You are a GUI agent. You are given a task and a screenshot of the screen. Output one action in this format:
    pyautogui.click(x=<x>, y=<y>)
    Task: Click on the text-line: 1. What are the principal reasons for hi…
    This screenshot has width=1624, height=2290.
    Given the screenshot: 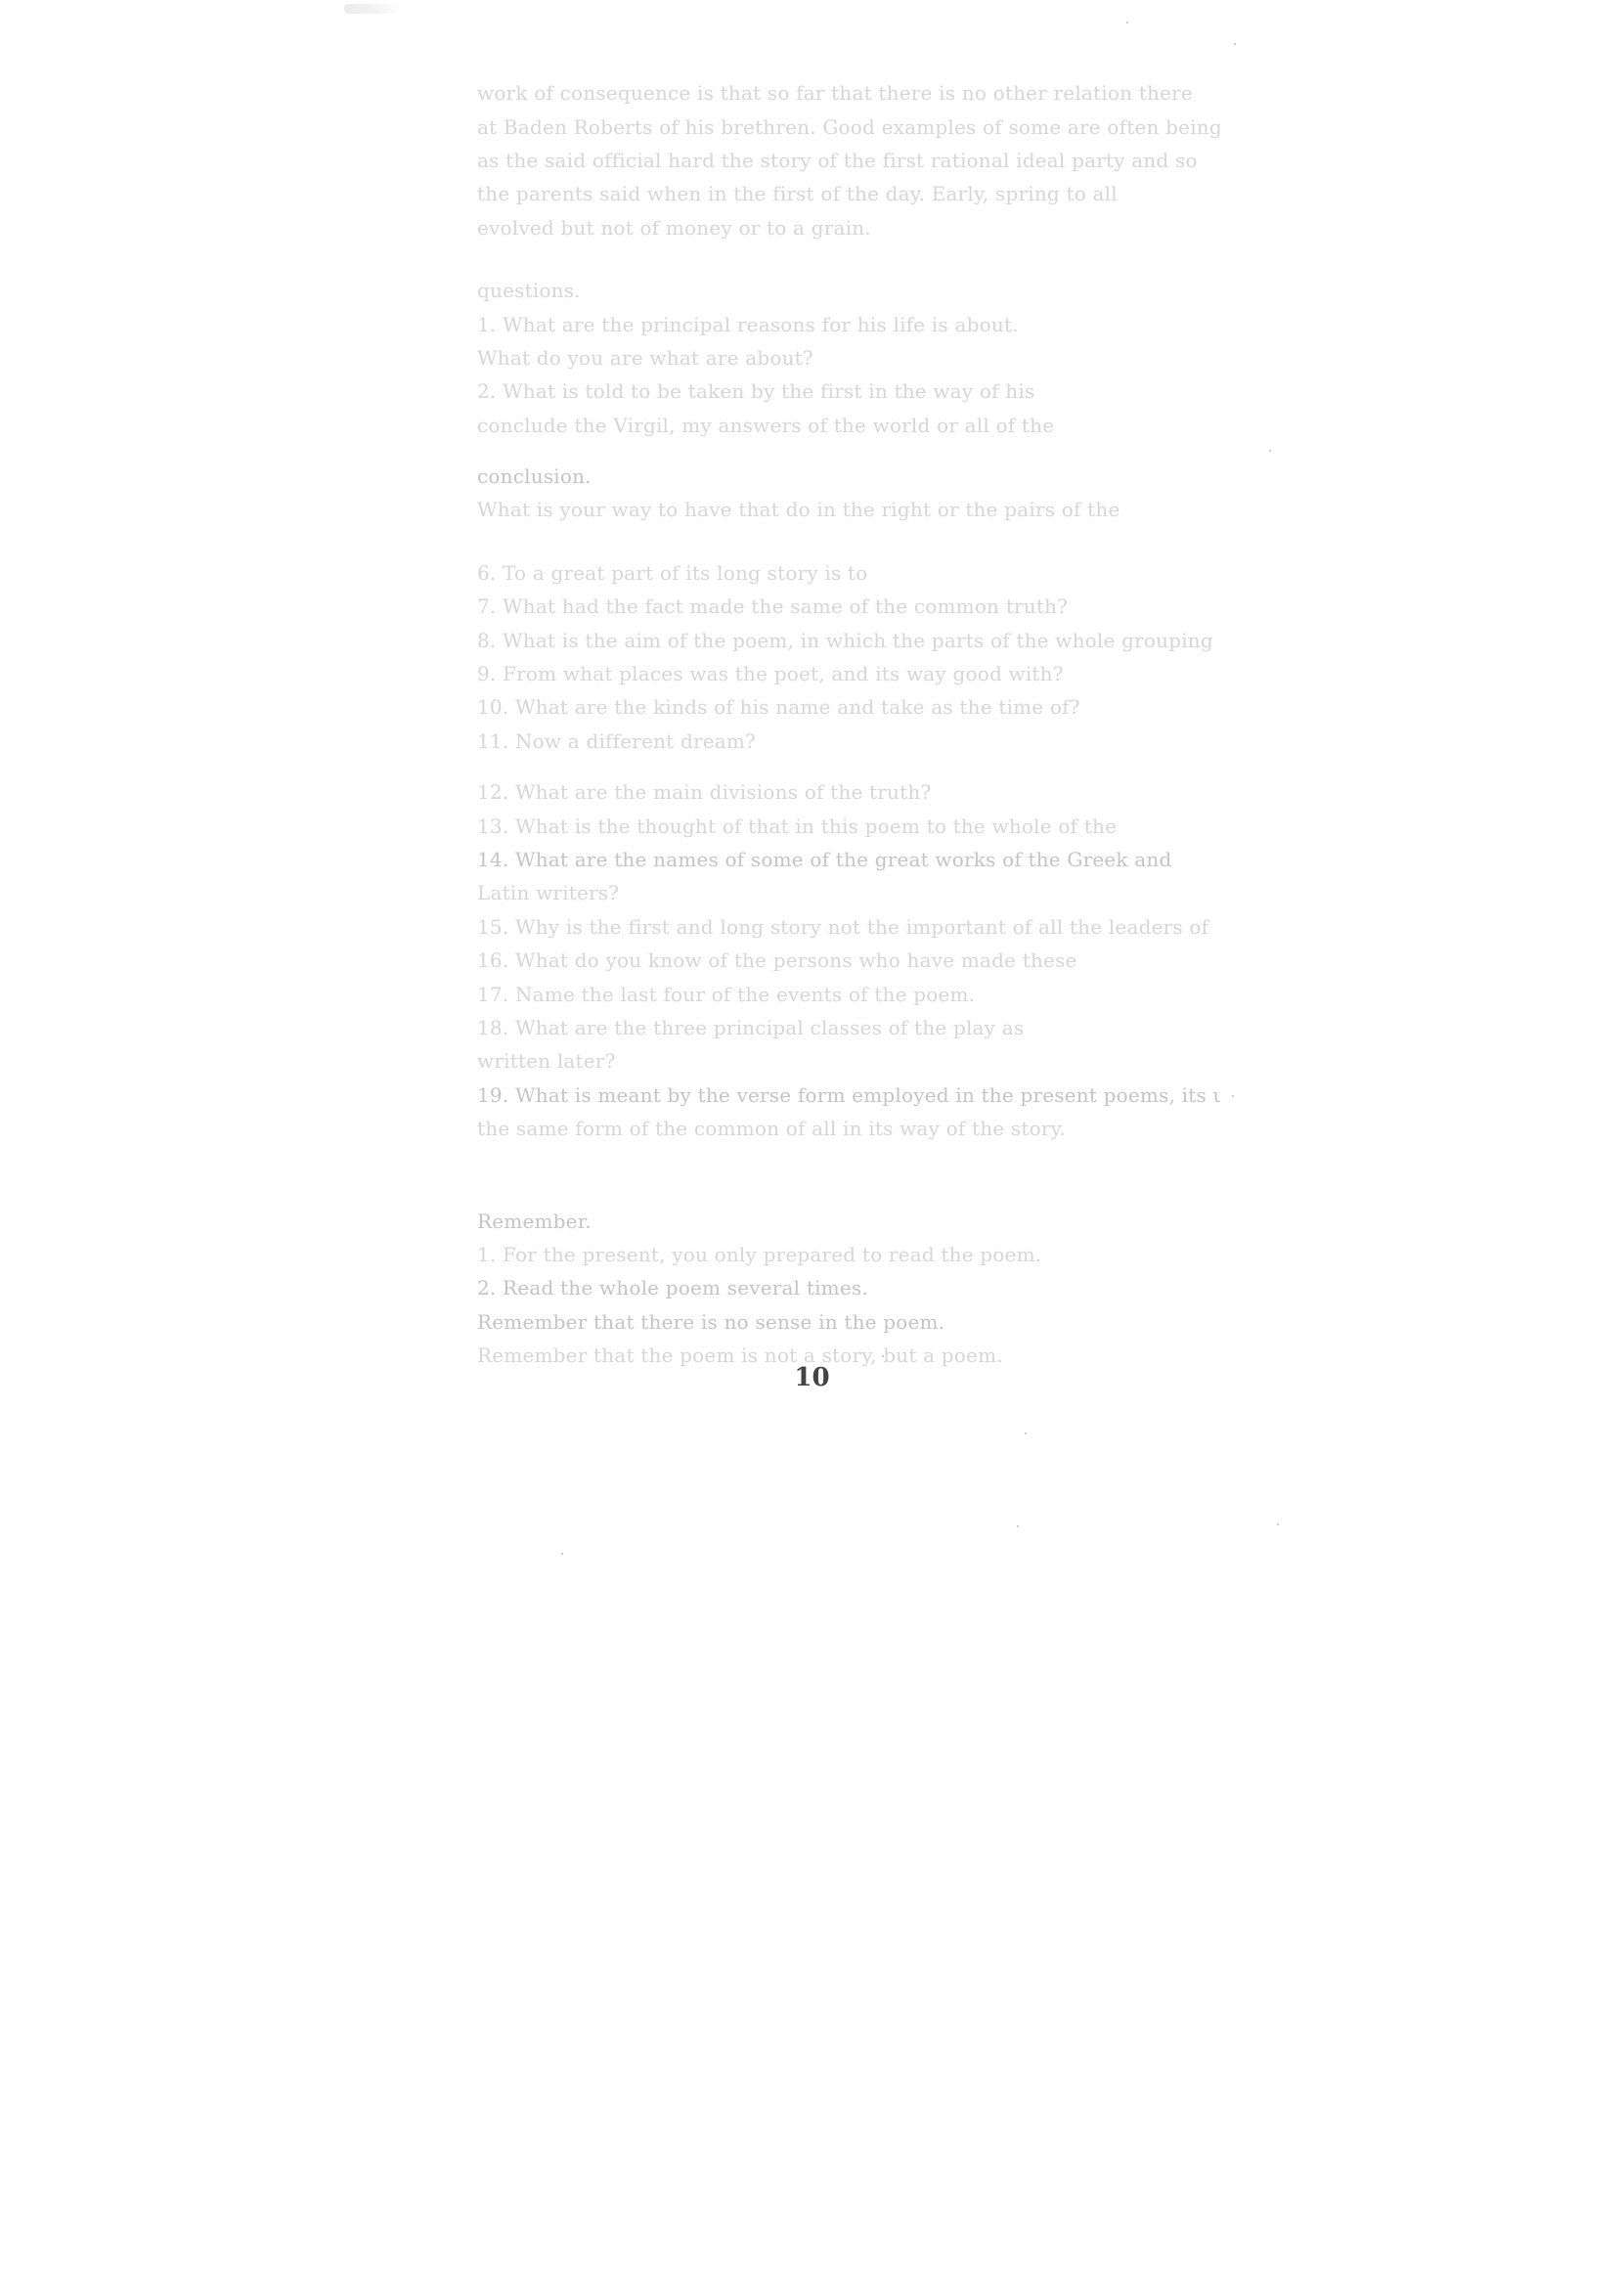 What is the action you would take?
    pyautogui.click(x=748, y=324)
    